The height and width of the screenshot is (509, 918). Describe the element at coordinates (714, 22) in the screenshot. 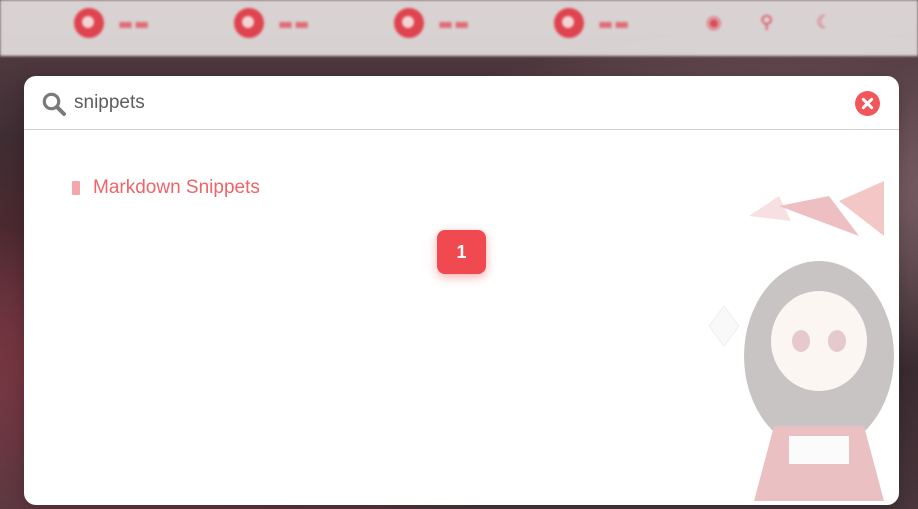

I see `rss-icon: ◉` at that location.